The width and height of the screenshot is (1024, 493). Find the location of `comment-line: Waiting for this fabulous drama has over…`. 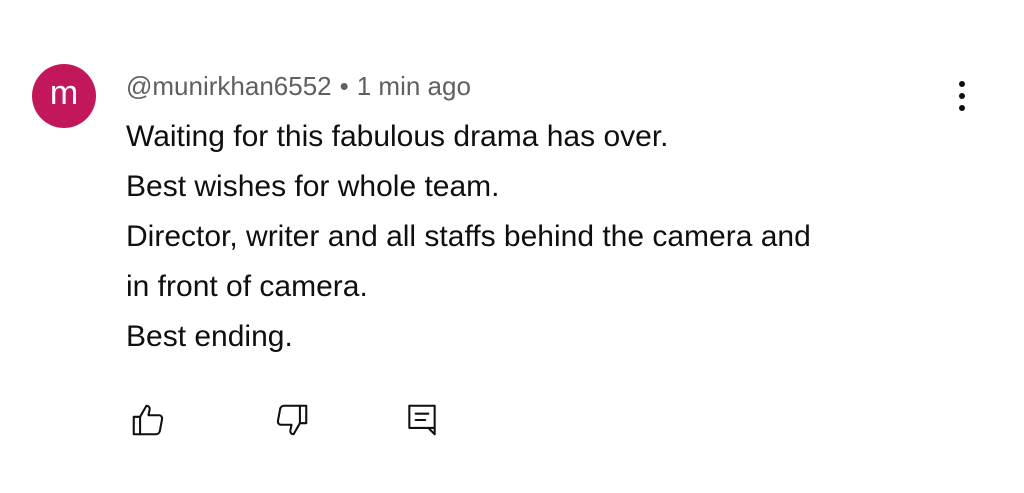

comment-line: Waiting for this fabulous drama has over… is located at coordinates (397, 136).